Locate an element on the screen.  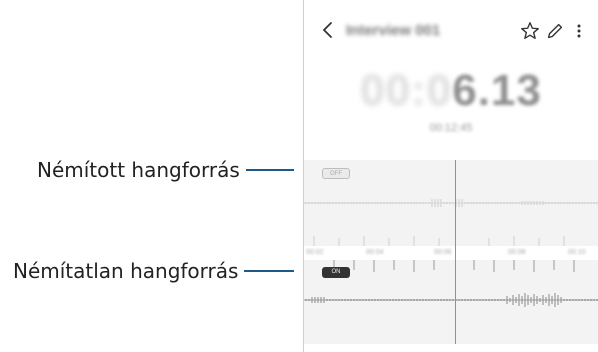
timer-dim-part: 00:0 is located at coordinates (406, 90).